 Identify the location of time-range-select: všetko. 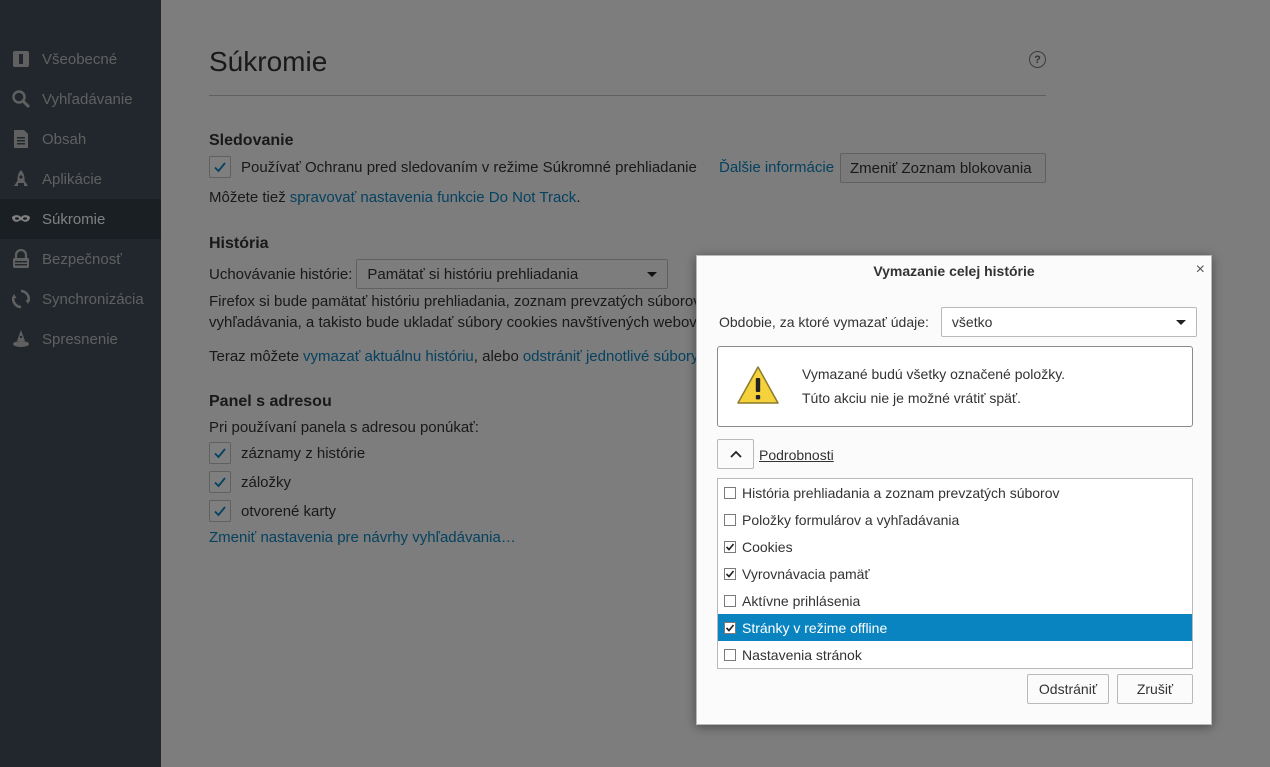
(1068, 322).